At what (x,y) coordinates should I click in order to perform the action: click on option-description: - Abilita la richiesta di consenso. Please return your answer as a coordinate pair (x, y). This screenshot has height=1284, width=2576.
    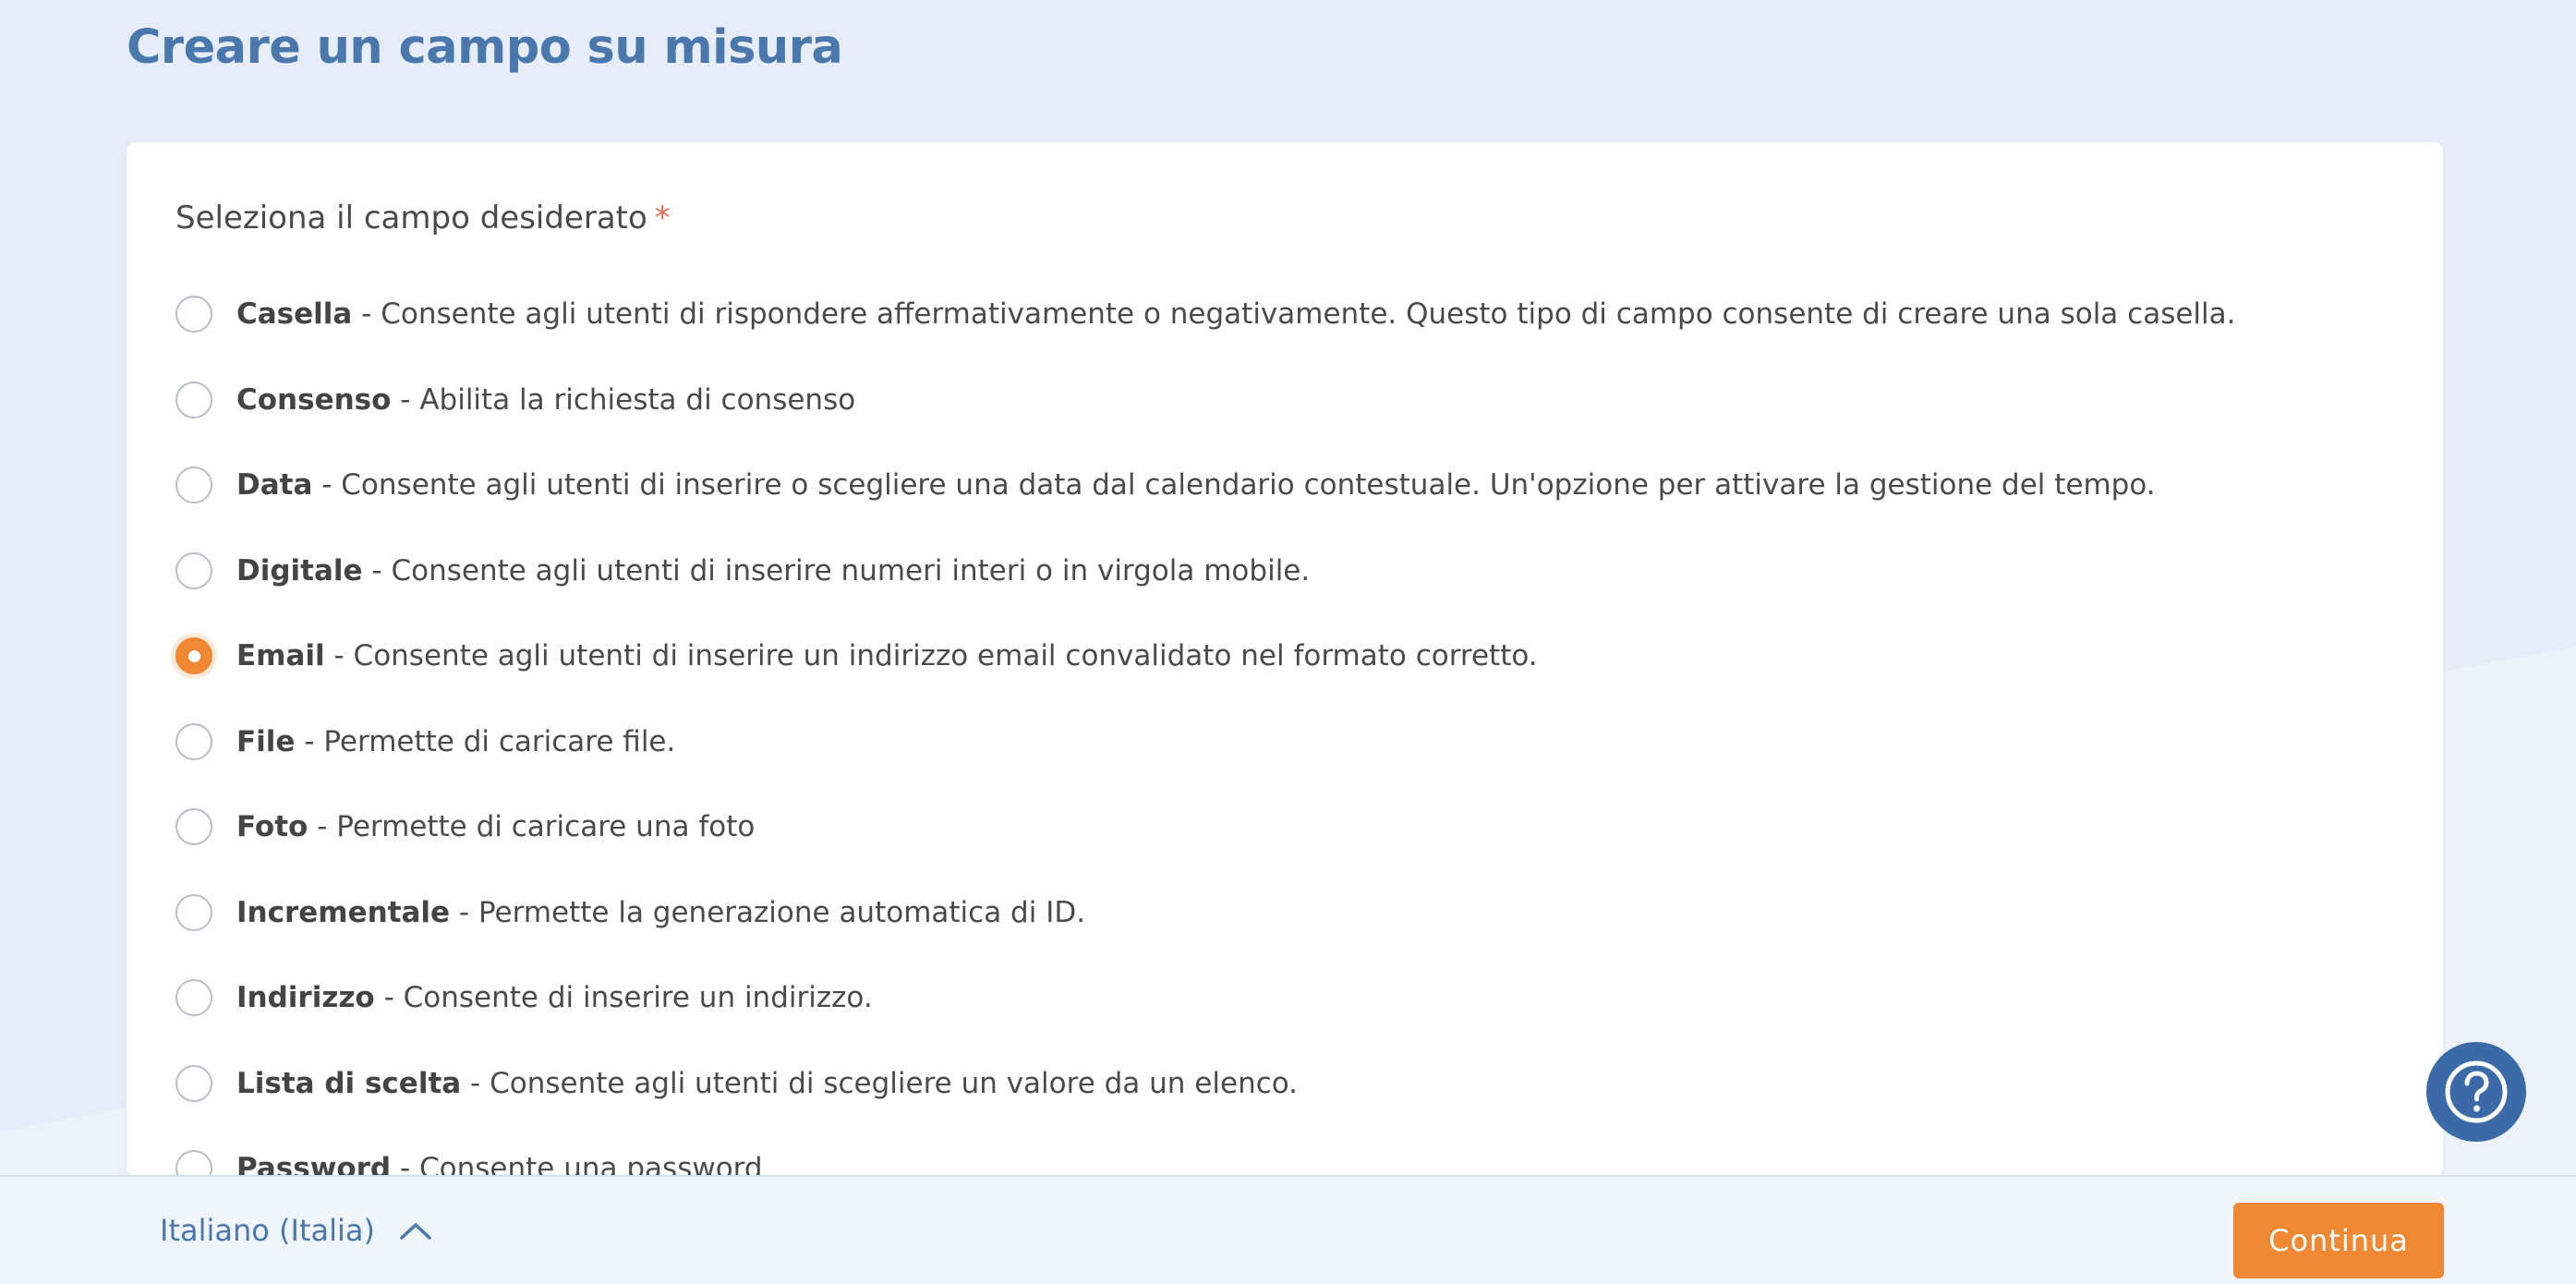
    Looking at the image, I should click on (623, 399).